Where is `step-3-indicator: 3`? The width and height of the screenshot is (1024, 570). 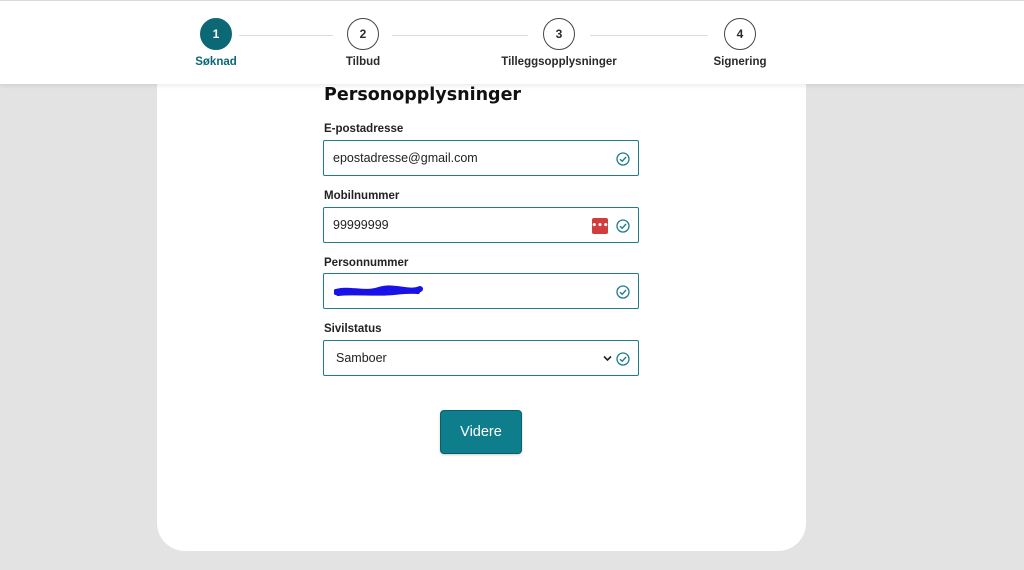
step-3-indicator: 3 is located at coordinates (559, 34).